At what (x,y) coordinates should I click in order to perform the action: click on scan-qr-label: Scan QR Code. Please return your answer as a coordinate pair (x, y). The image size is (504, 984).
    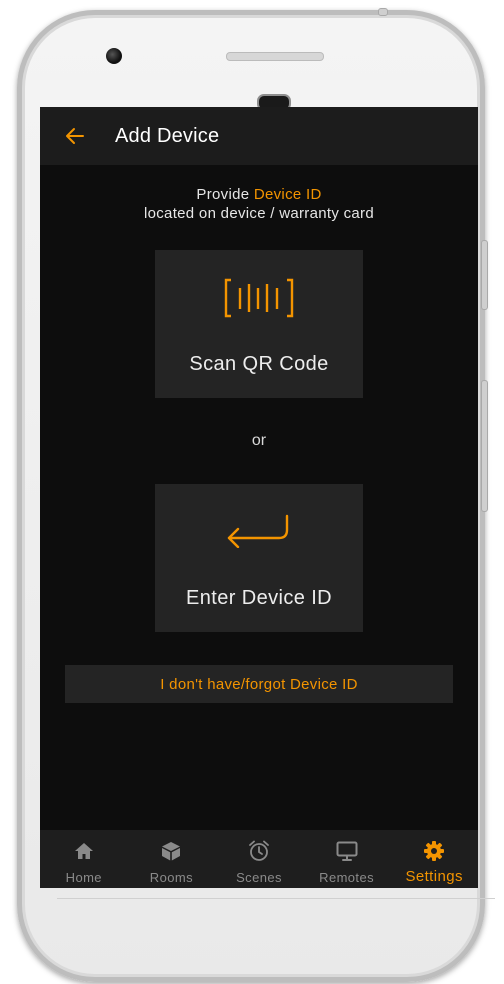
    Looking at the image, I should click on (259, 364).